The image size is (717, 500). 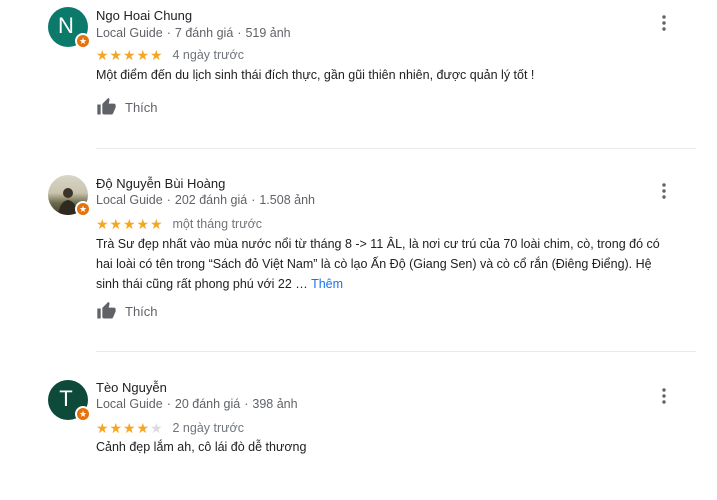 What do you see at coordinates (69, 196) in the screenshot?
I see `avatar: ★` at bounding box center [69, 196].